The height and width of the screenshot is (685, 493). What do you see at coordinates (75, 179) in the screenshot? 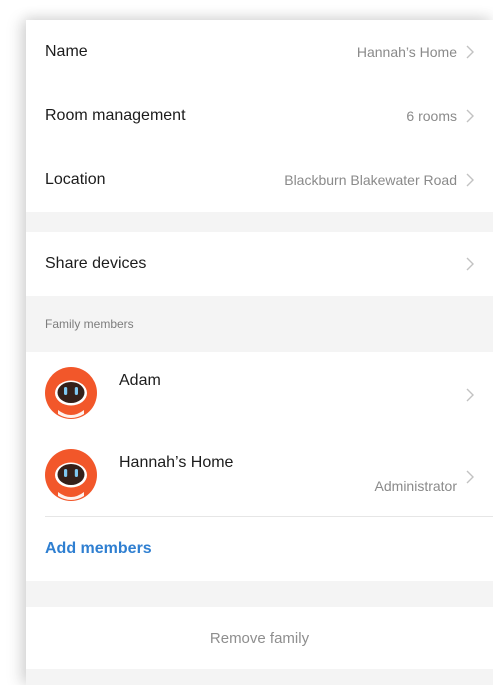
I see `location-label: Location` at bounding box center [75, 179].